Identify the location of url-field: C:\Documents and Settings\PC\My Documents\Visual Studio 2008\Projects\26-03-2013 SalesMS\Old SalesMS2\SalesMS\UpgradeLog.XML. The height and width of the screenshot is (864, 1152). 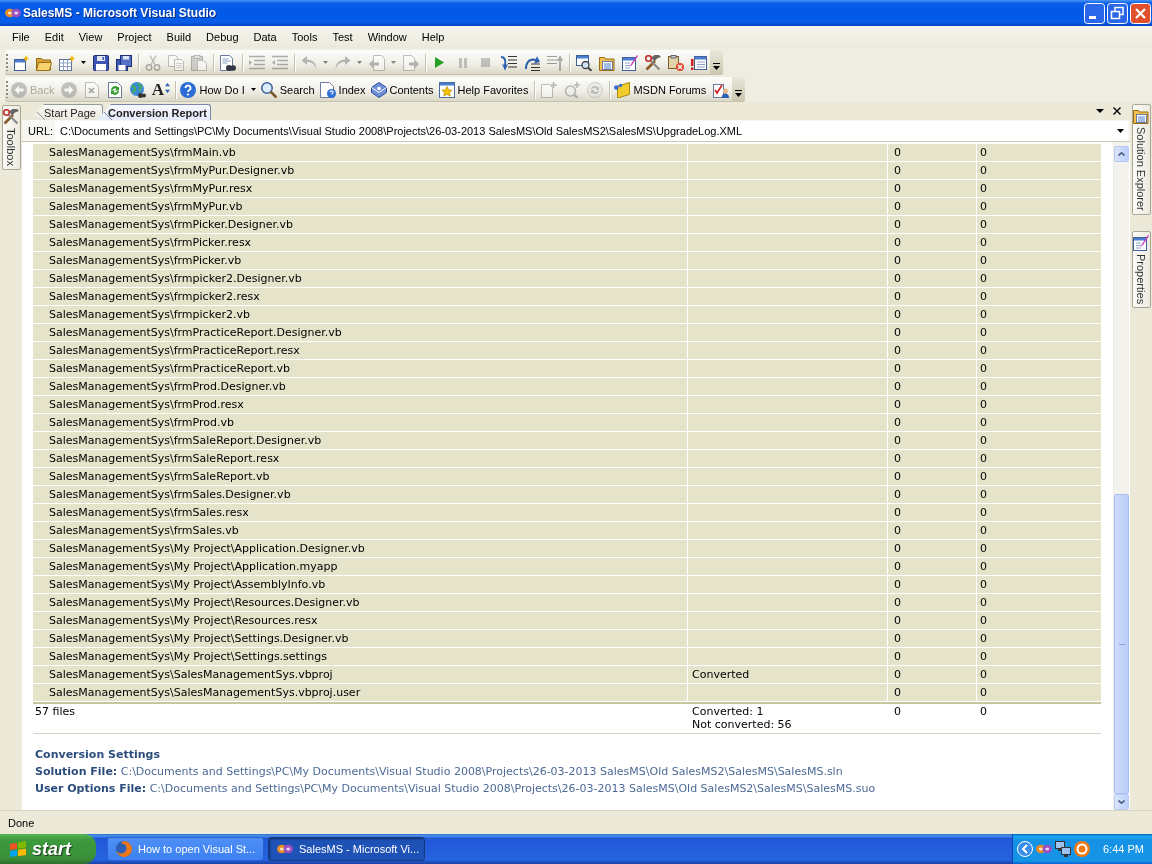
(591, 130).